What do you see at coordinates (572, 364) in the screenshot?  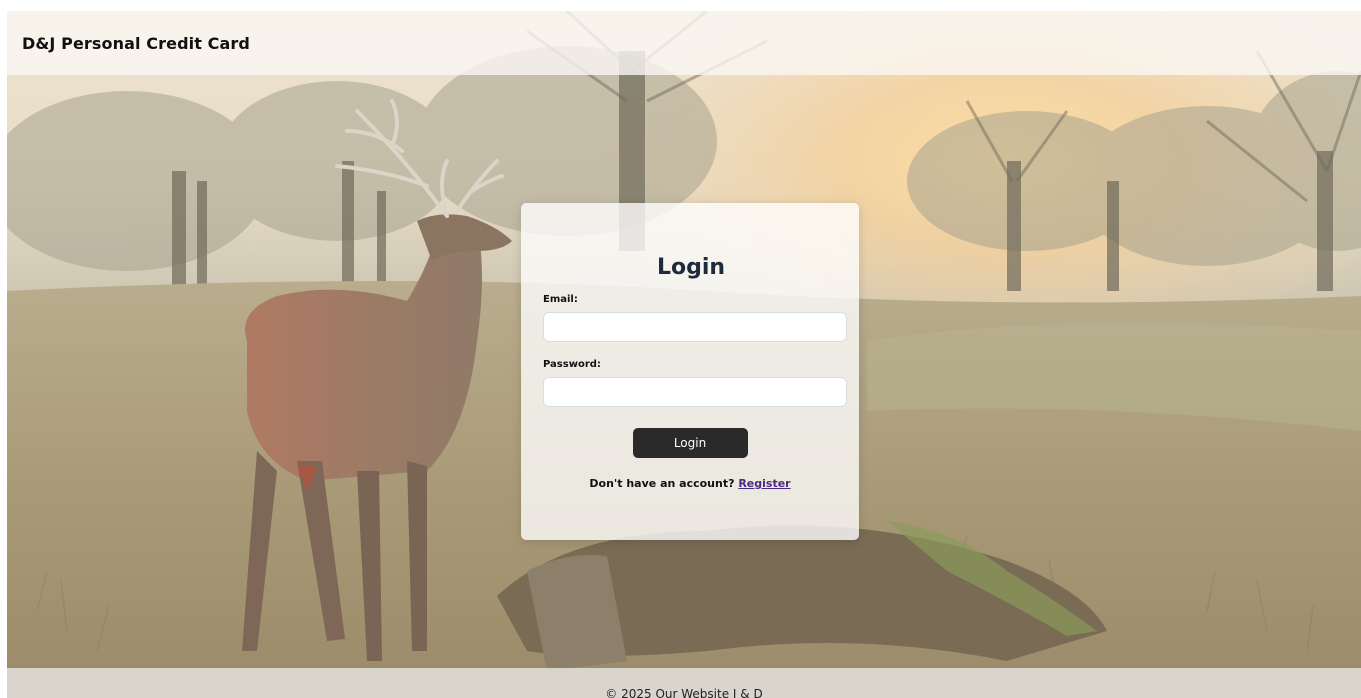 I see `password-label: Password:` at bounding box center [572, 364].